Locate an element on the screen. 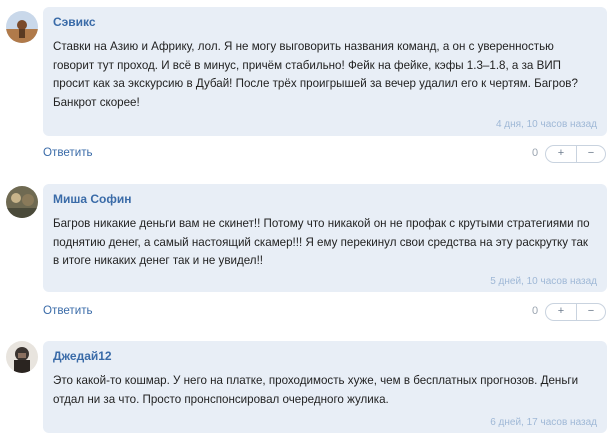 This screenshot has height=440, width=612. comment-author: Миша Софин is located at coordinates (92, 199).